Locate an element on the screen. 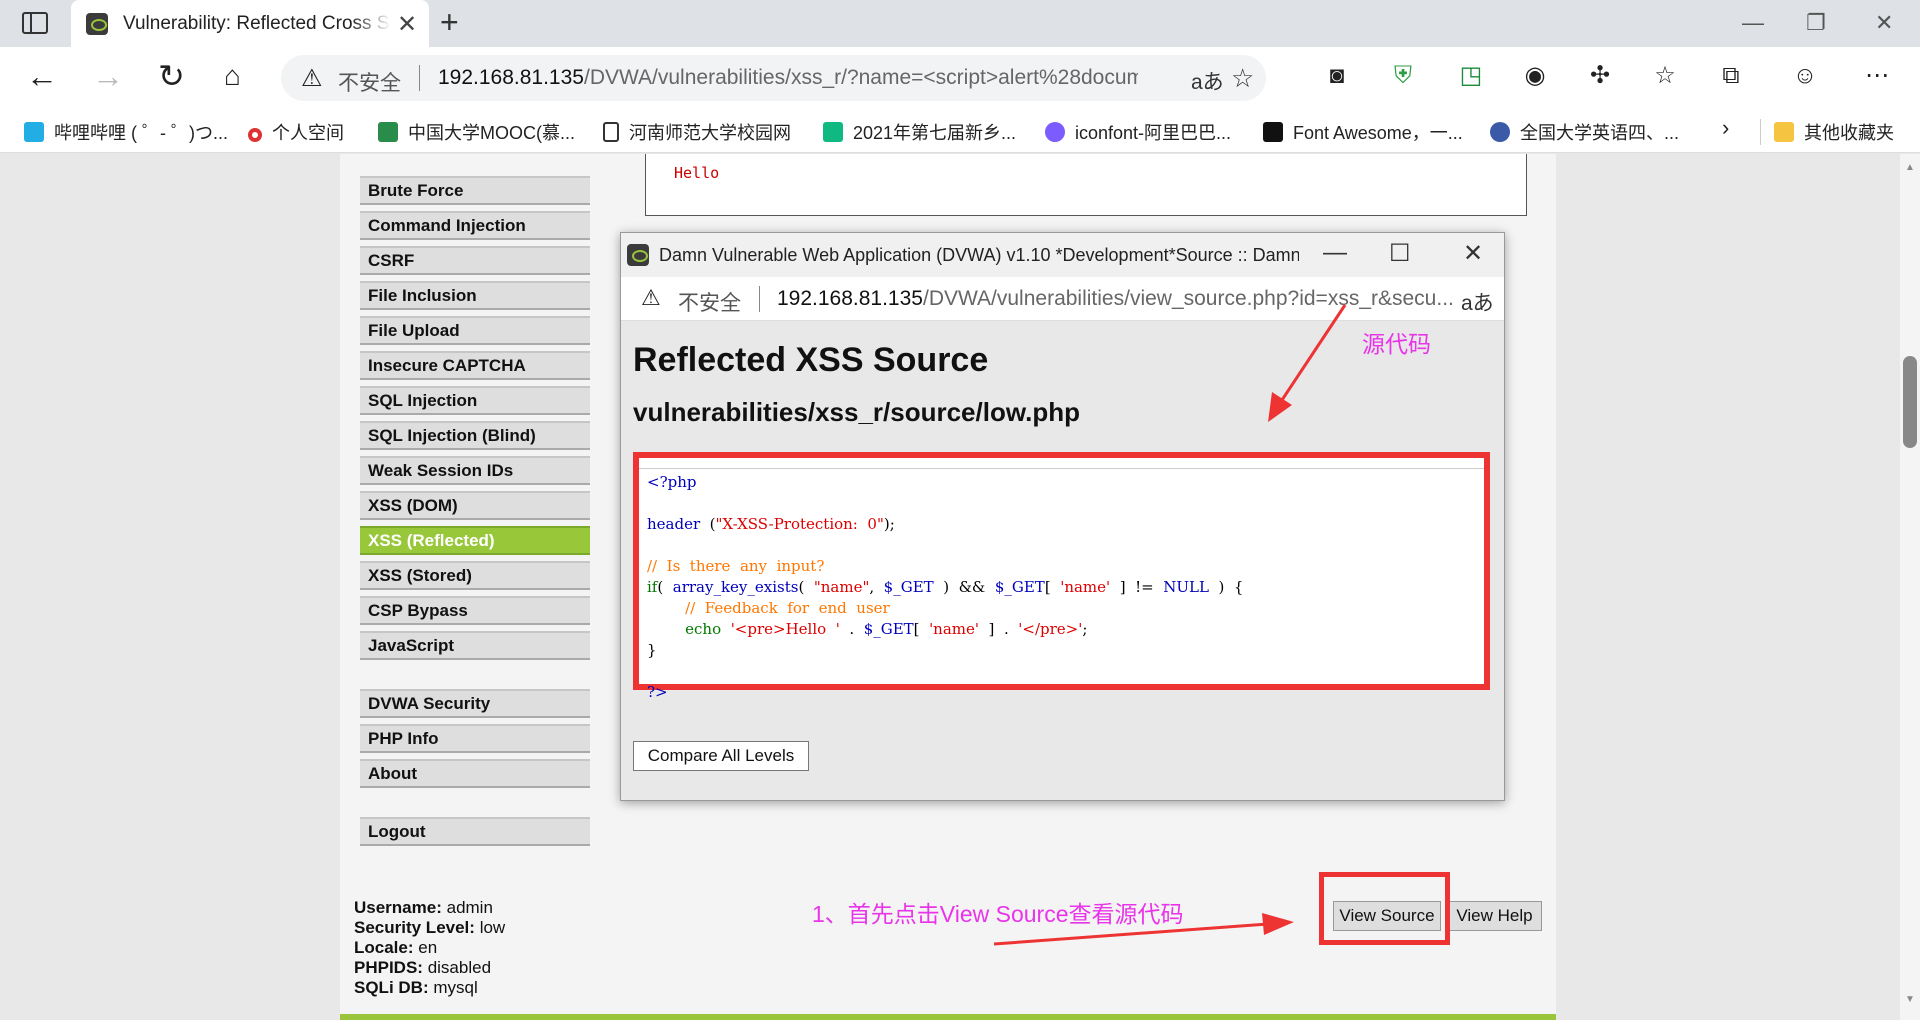  menu-file-inclusion: File Inclusion is located at coordinates (475, 295).